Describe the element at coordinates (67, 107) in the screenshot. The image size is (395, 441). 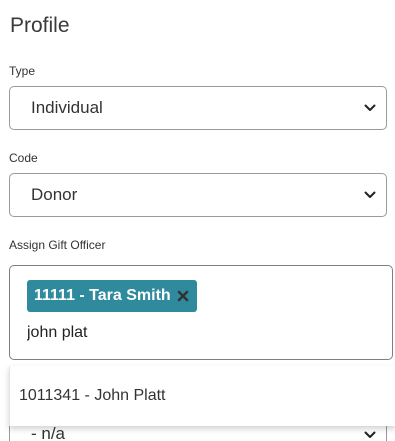
I see `type-select-value: Individual` at that location.